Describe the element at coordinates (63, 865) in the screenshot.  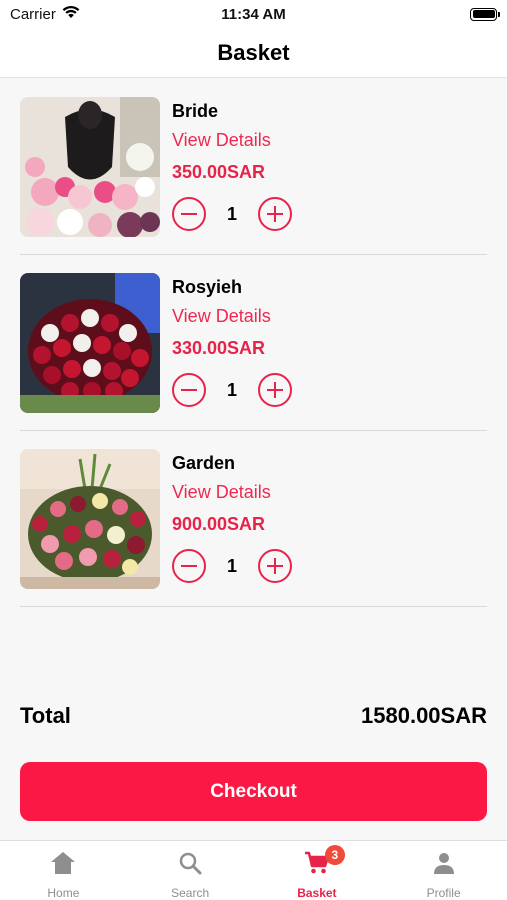
I see `home-icon` at that location.